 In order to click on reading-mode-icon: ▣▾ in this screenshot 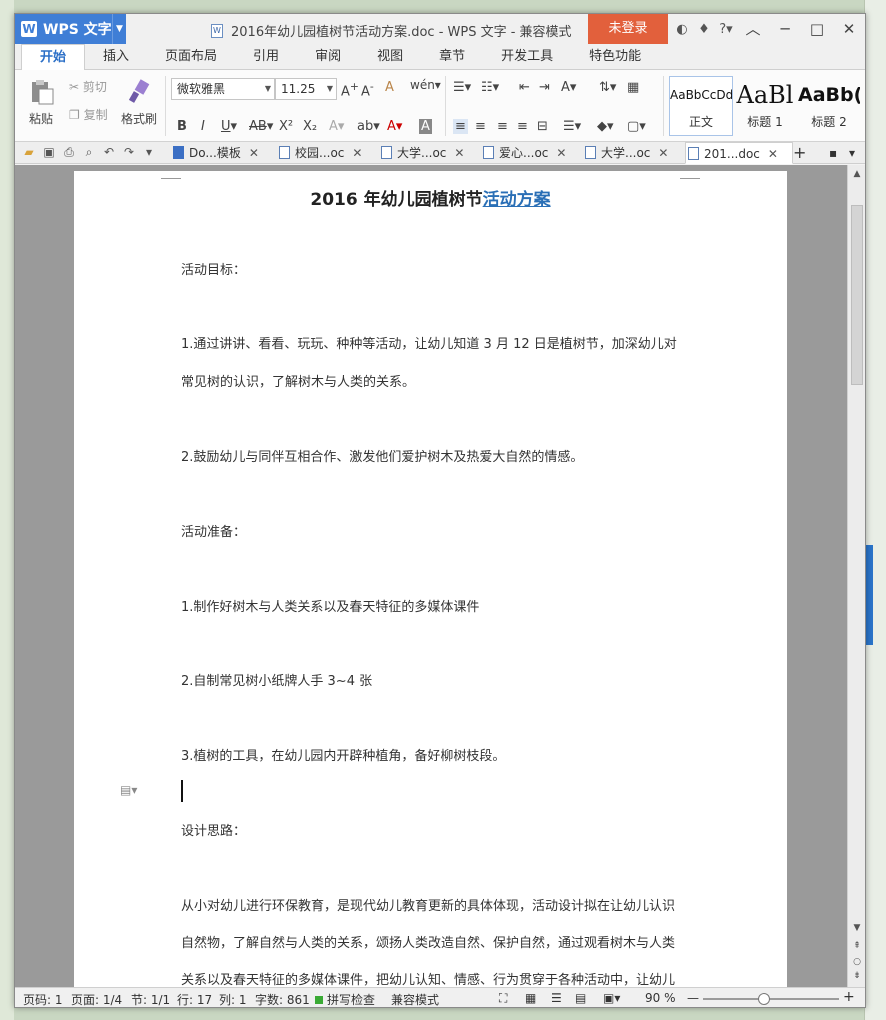, I will do `click(611, 998)`.